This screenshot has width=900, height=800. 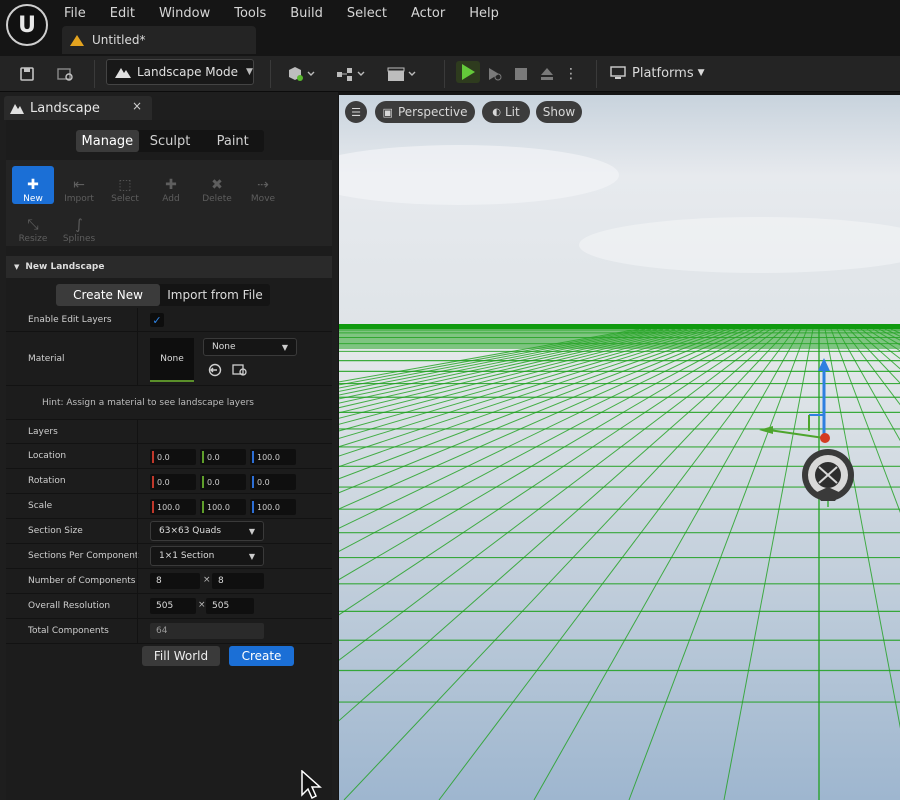 I want to click on sections-per-component-label: Sections Per Component, so click(x=83, y=556).